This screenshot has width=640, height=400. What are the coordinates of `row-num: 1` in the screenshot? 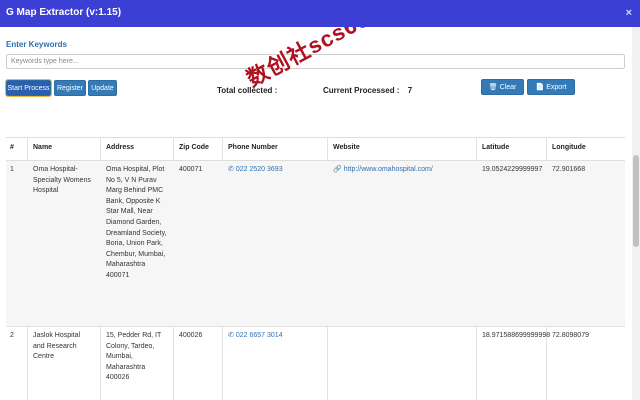 It's located at (12, 169).